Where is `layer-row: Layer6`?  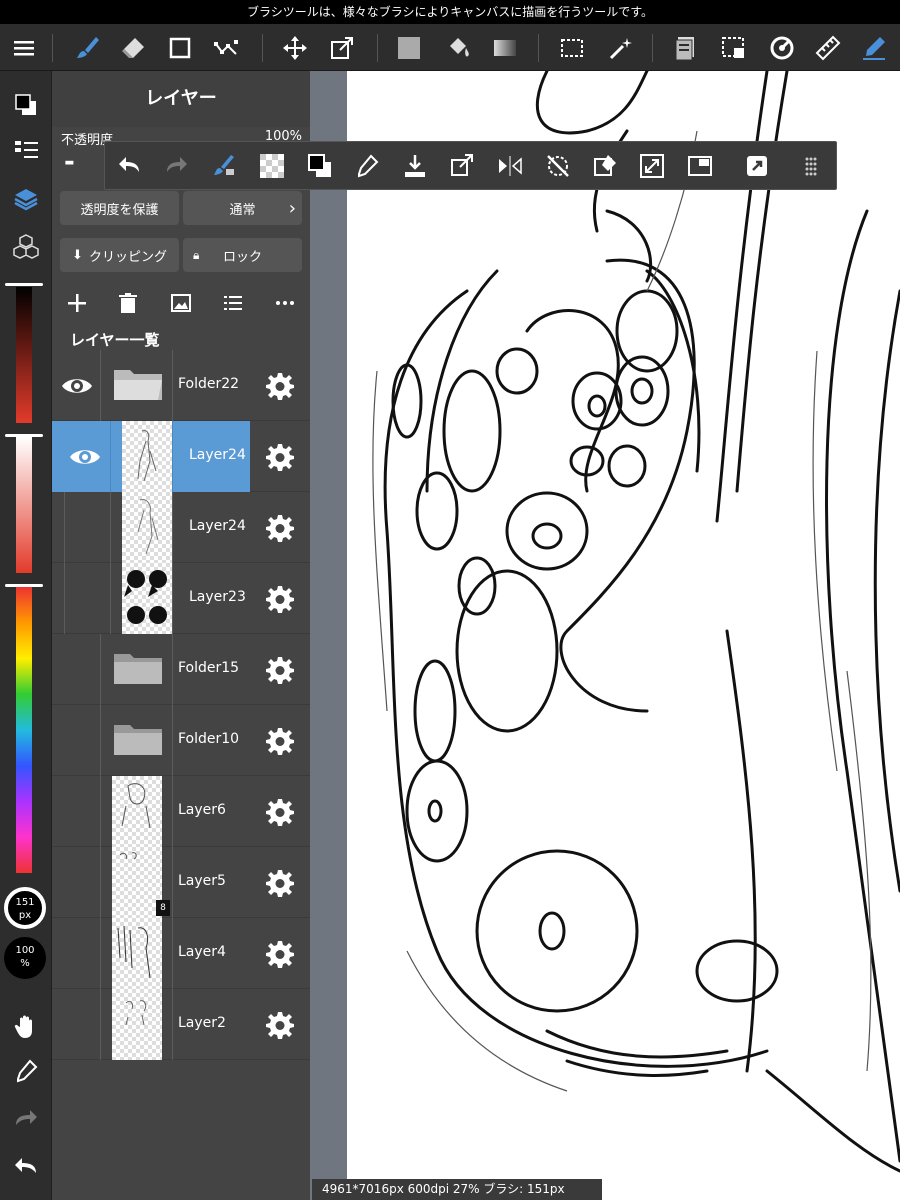 layer-row: Layer6 is located at coordinates (181, 811).